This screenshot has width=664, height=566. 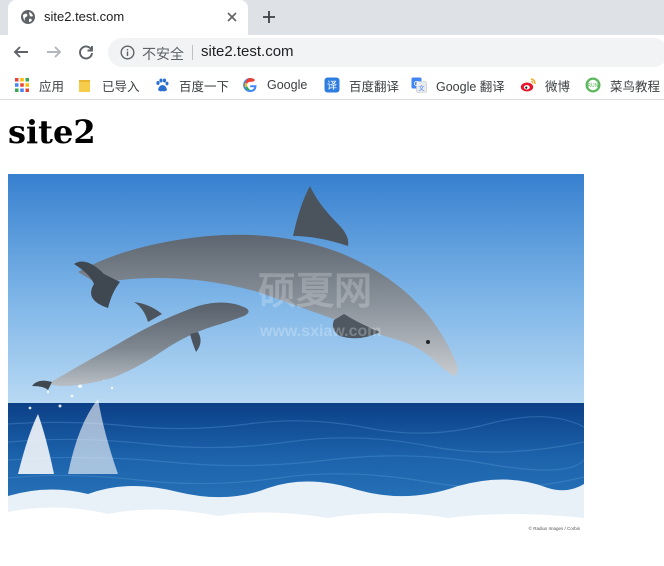 I want to click on baidu-paw-icon, so click(x=162, y=85).